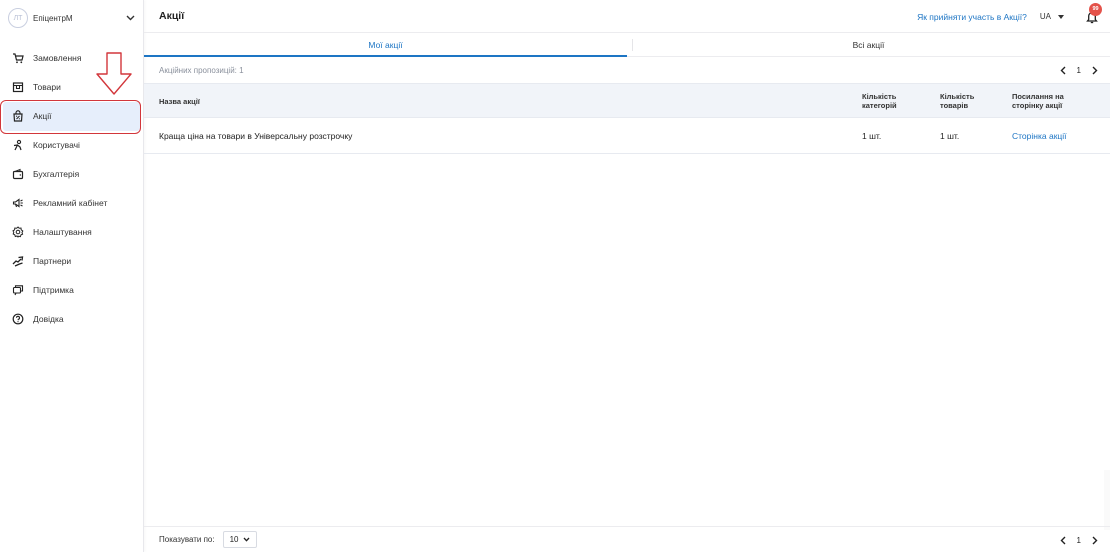  What do you see at coordinates (239, 539) in the screenshot?
I see `rows-per-page-select: 10` at bounding box center [239, 539].